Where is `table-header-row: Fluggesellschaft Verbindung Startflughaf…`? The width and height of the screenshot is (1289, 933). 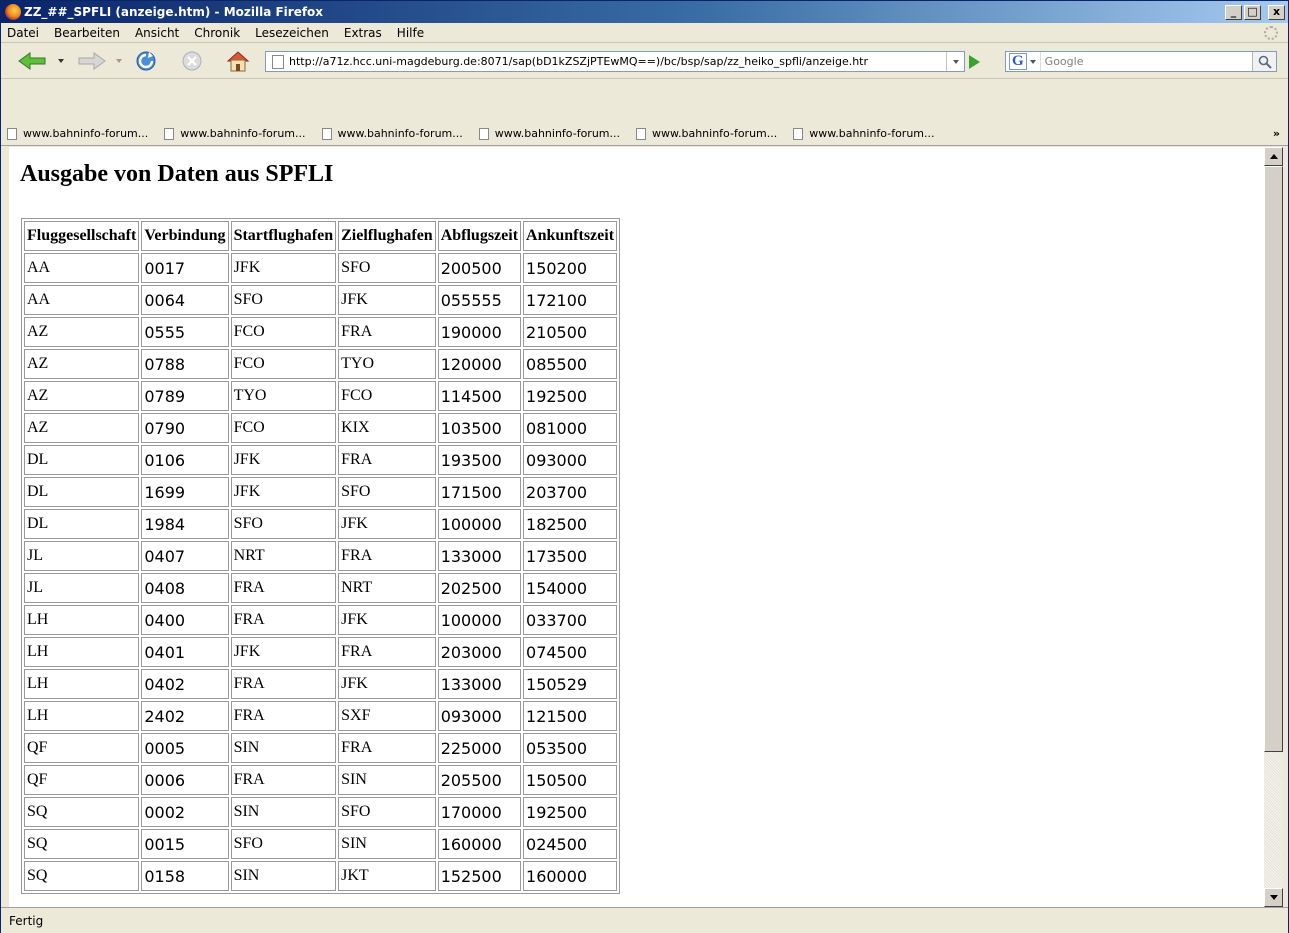
table-header-row: Fluggesellschaft Verbindung Startflughaf… is located at coordinates (321, 236).